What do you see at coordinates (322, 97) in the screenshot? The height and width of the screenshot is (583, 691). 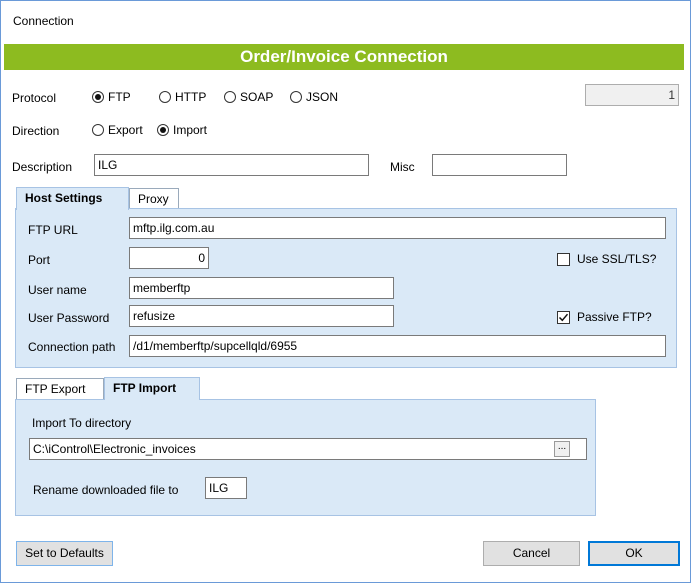 I see `protocol-json-label: JSON` at bounding box center [322, 97].